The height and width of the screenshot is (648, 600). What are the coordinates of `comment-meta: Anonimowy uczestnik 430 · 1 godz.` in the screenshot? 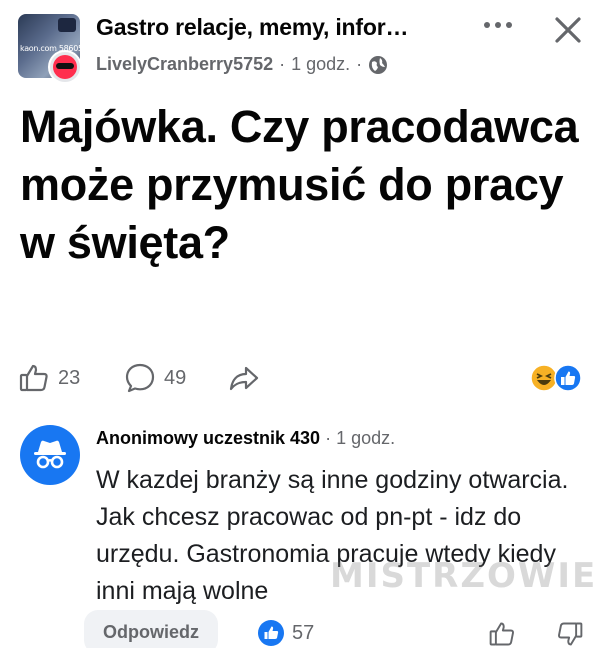 It's located at (245, 438).